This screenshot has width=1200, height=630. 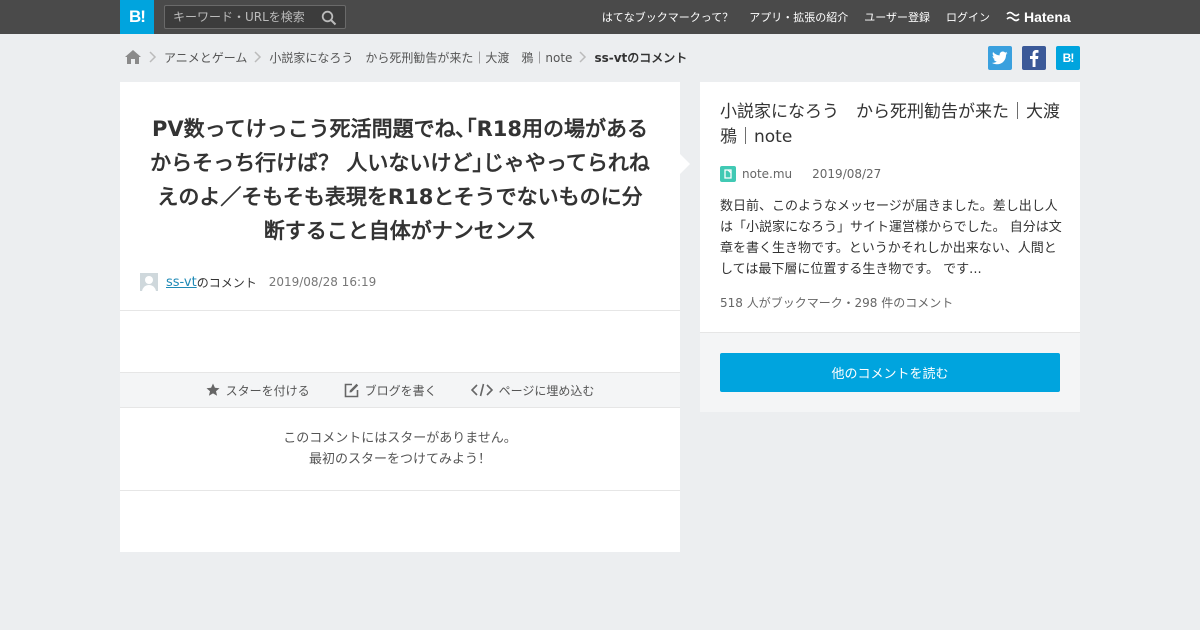 I want to click on embed-label: ページに埋め込む, so click(x=546, y=390).